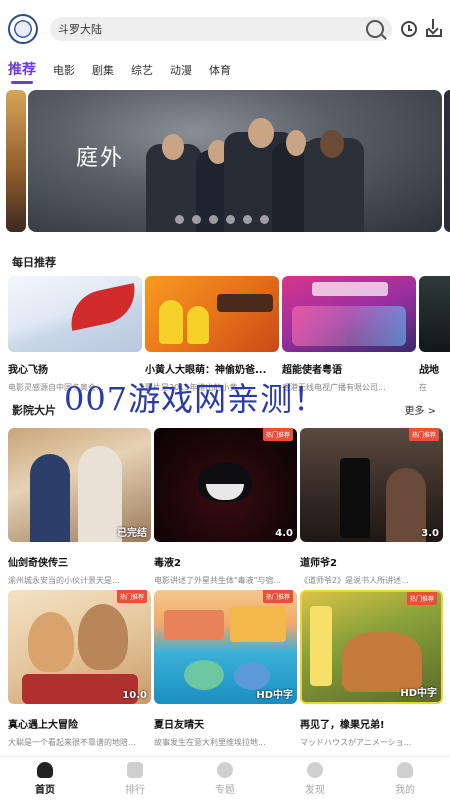 The height and width of the screenshot is (800, 450). I want to click on nav-discover: 发现, so click(315, 778).